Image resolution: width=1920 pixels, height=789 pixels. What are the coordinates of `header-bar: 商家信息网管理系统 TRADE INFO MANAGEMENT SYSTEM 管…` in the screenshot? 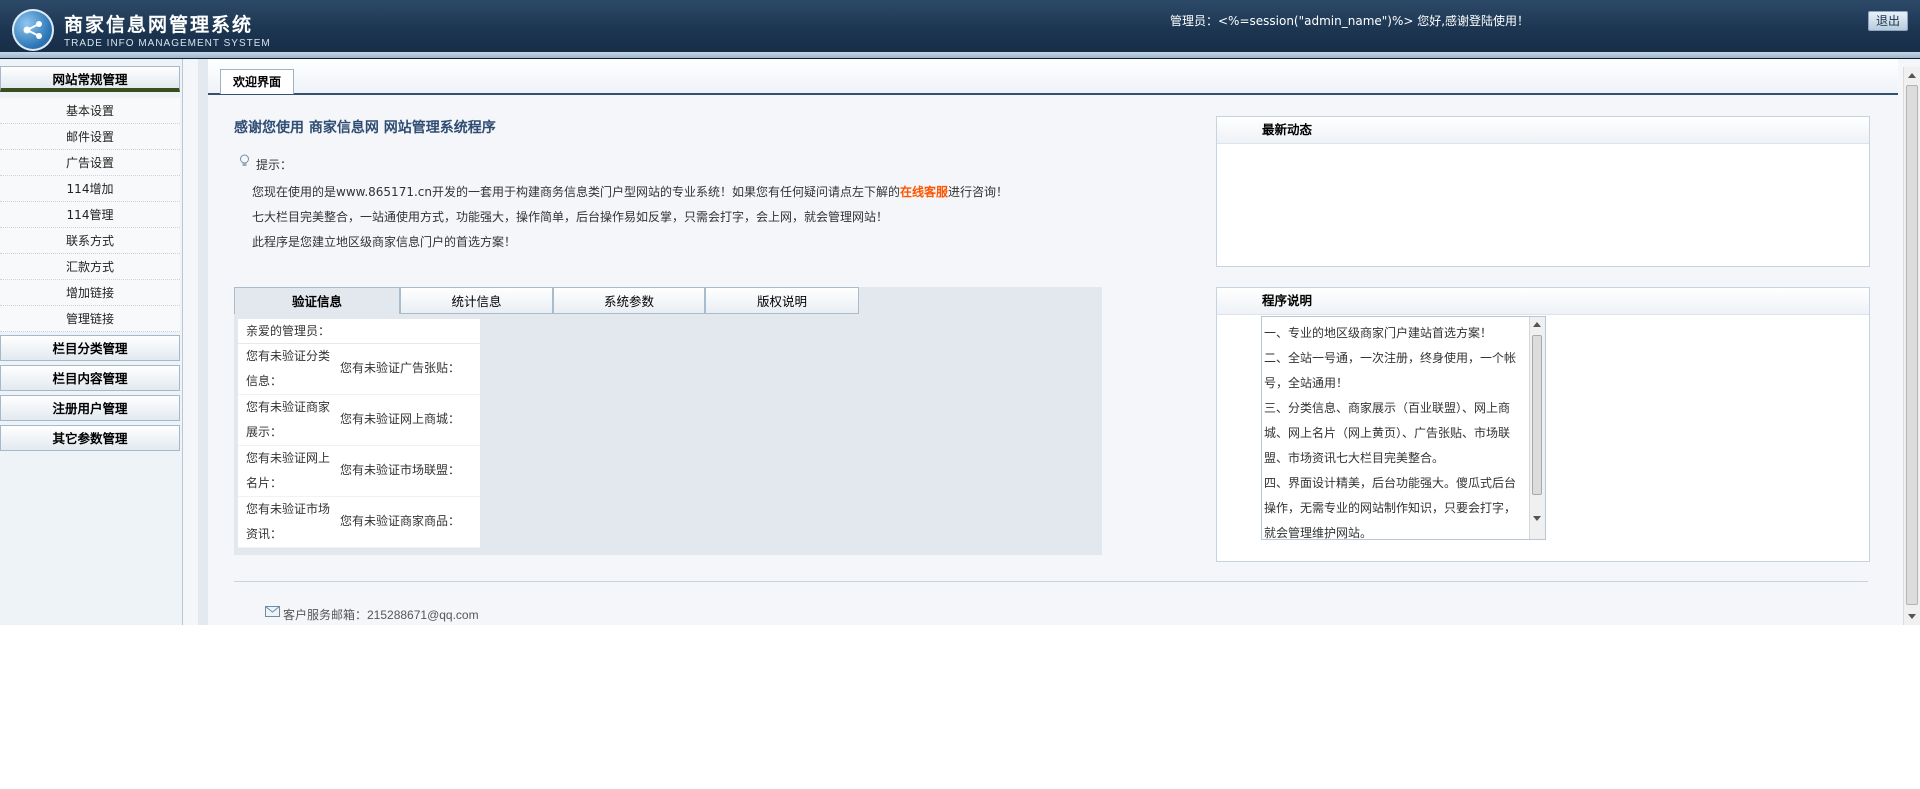 It's located at (960, 29).